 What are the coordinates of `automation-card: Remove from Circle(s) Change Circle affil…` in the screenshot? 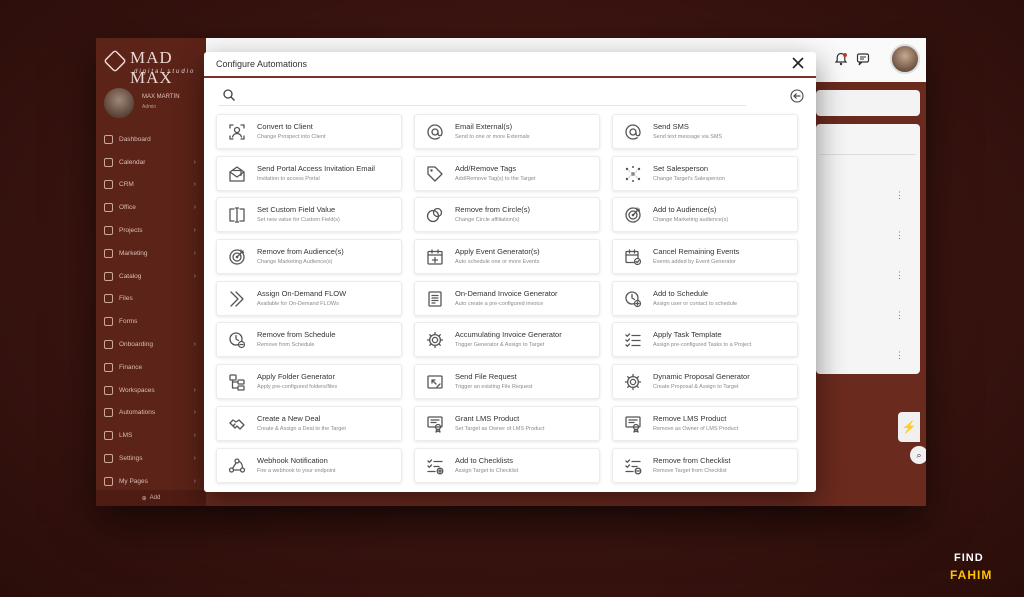 It's located at (507, 215).